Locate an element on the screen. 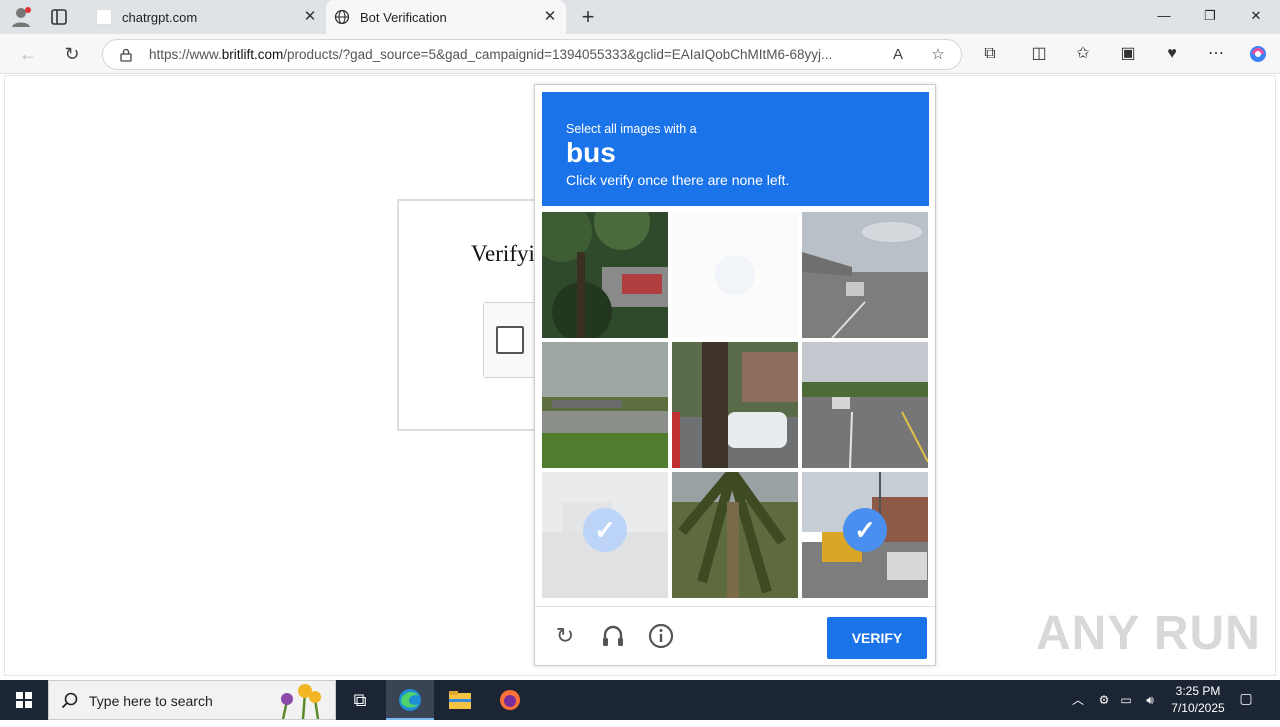 The height and width of the screenshot is (727, 1280). tab-bot-verification: Bot Verification ✕ is located at coordinates (446, 17).